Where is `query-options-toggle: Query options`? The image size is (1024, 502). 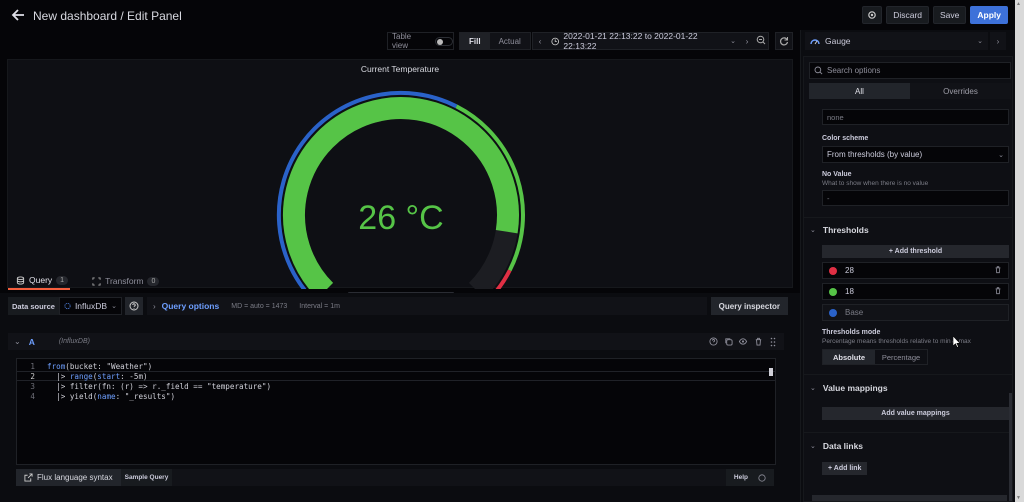
query-options-toggle: Query options is located at coordinates (191, 306).